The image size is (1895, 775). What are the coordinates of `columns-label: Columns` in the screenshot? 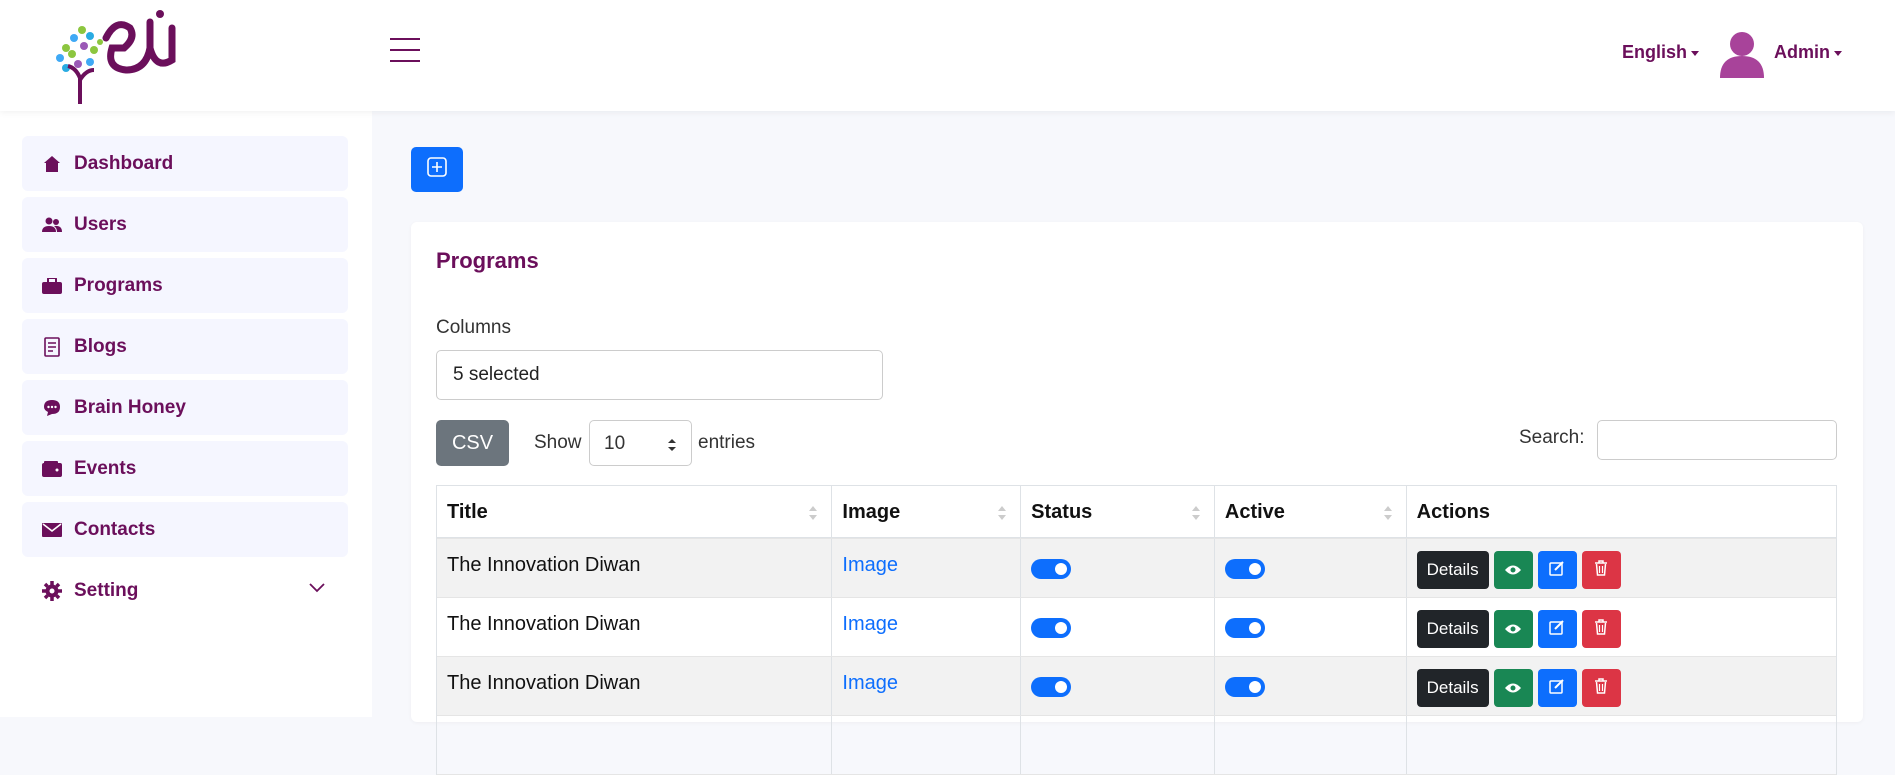 It's located at (473, 327).